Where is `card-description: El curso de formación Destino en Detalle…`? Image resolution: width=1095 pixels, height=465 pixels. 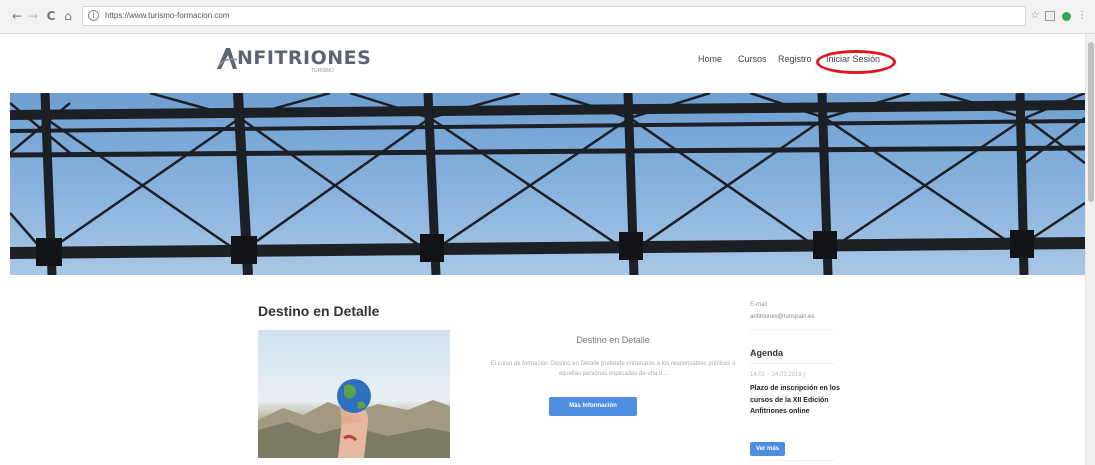
card-description: El curso de formación Destino en Detalle… is located at coordinates (613, 369).